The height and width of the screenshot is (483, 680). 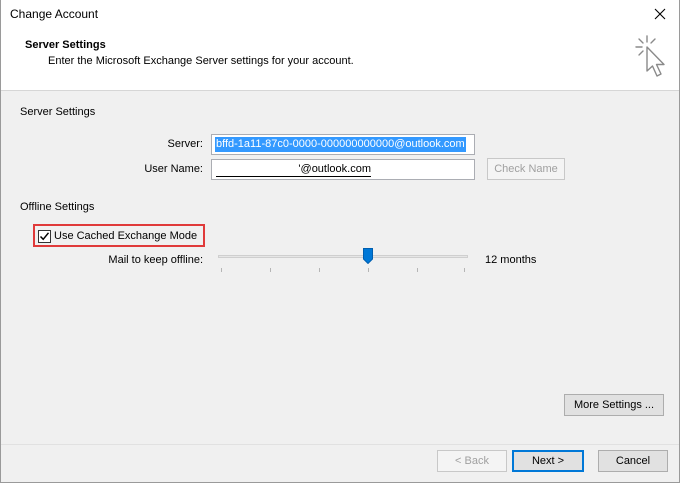 What do you see at coordinates (65, 45) in the screenshot?
I see `header-title: Server Settings` at bounding box center [65, 45].